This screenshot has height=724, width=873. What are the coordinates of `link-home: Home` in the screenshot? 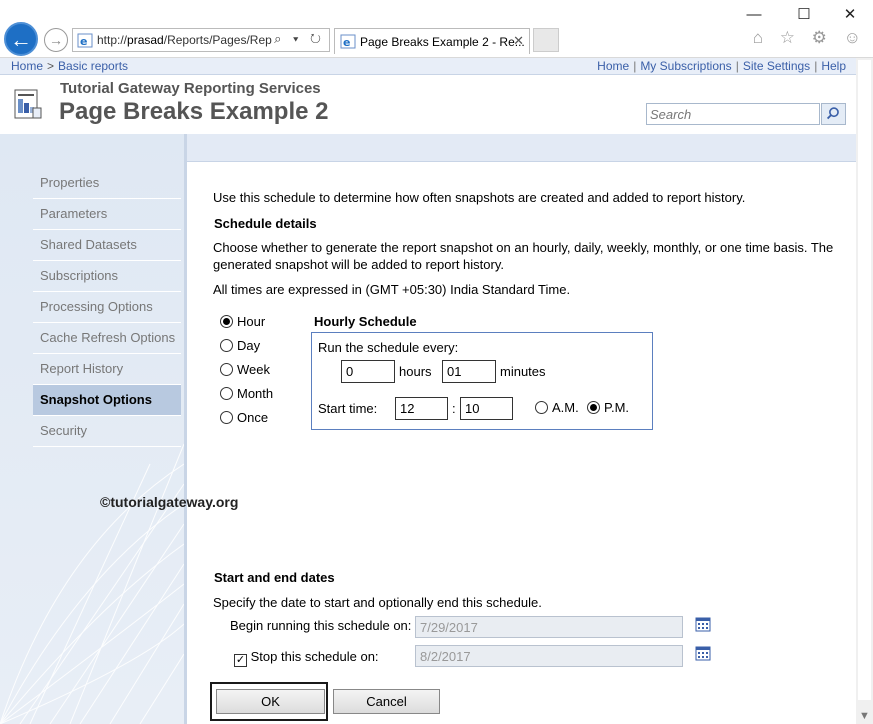 It's located at (613, 66).